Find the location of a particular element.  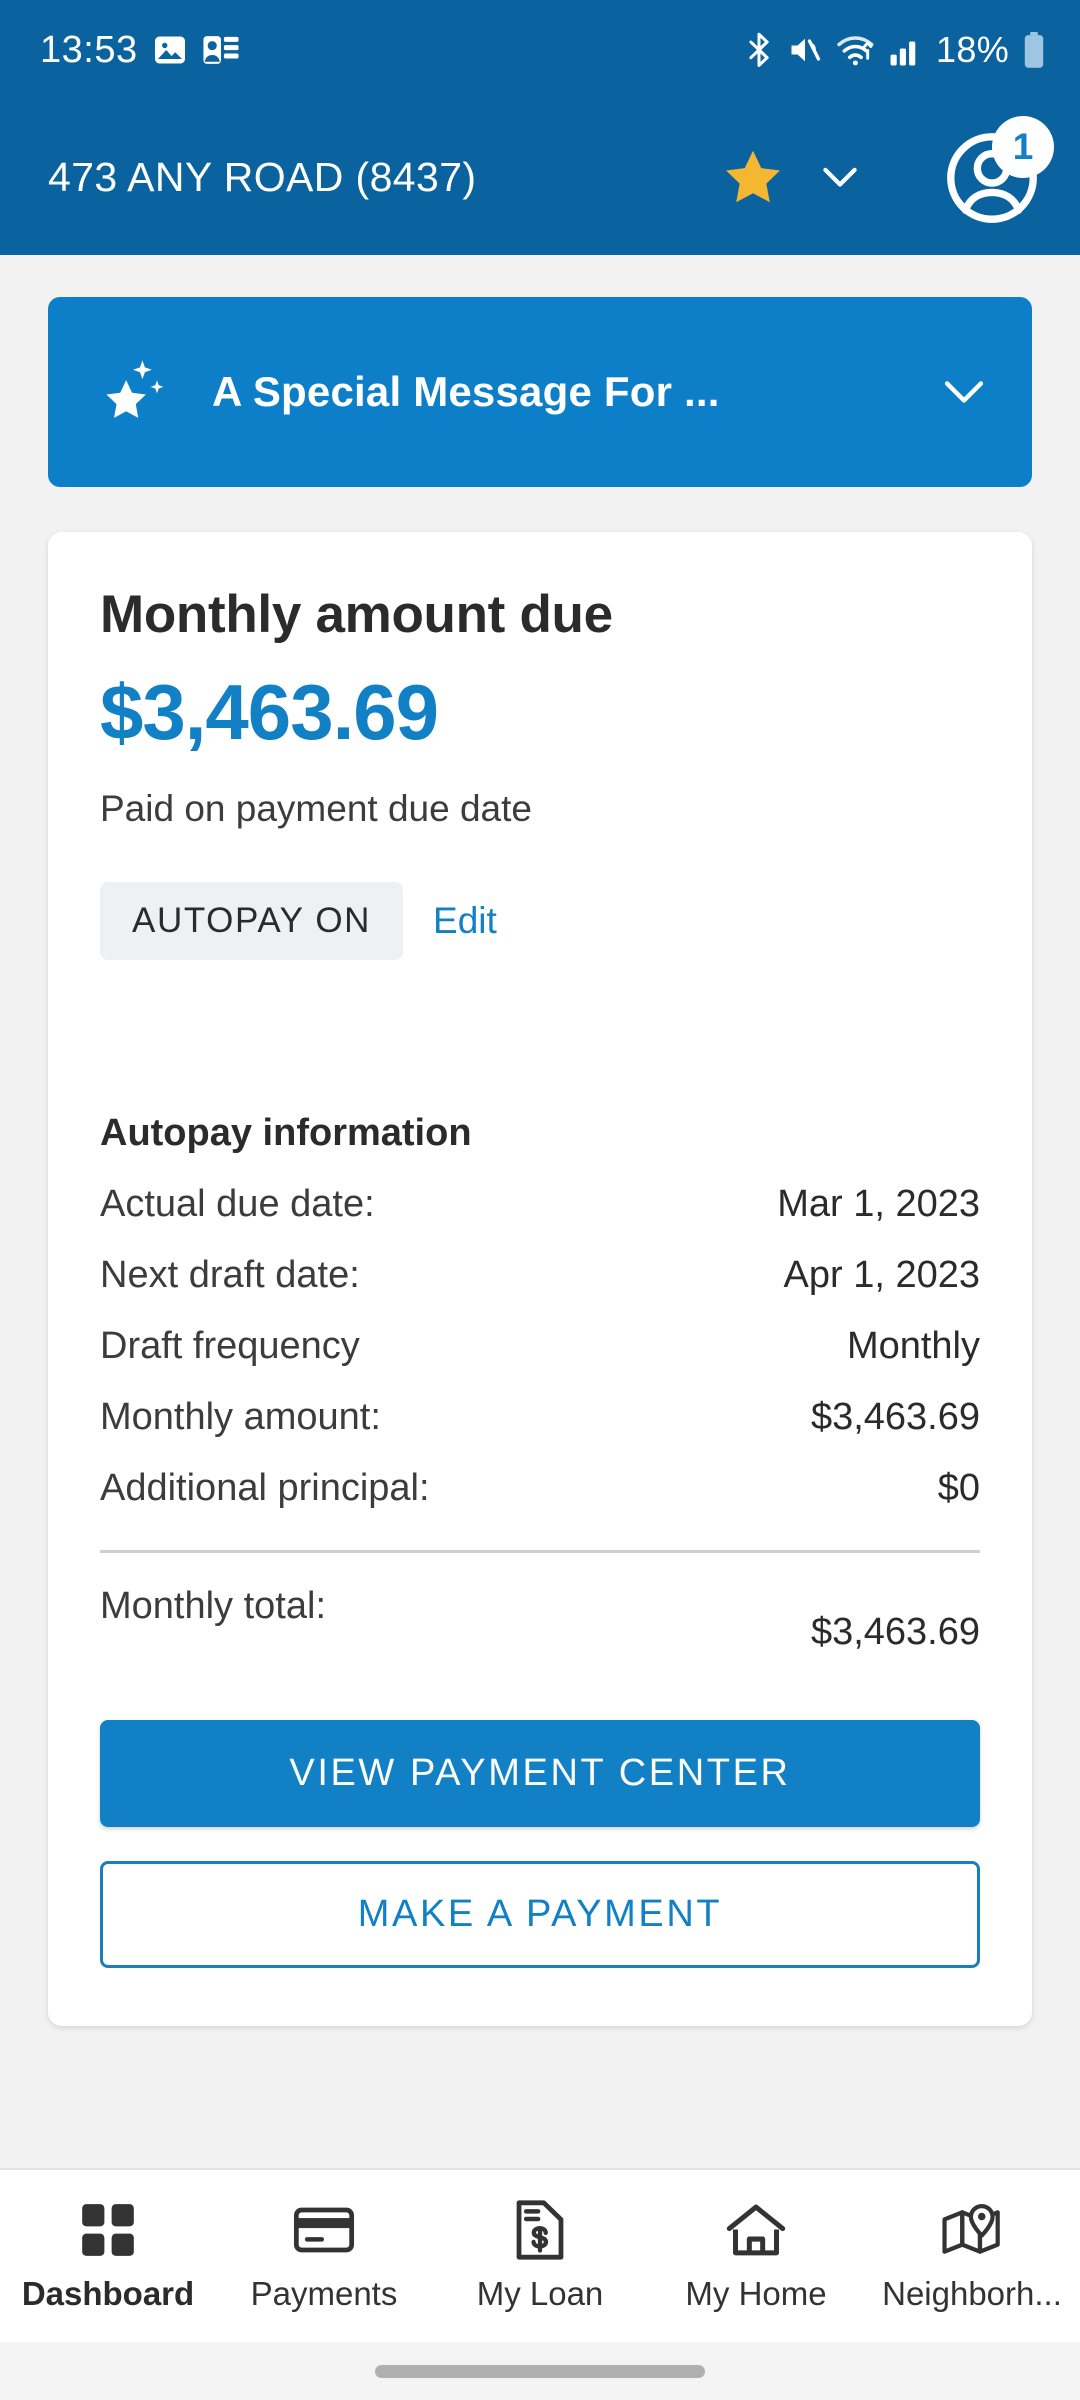

nav-item-my-home: My Home is located at coordinates (756, 2256).